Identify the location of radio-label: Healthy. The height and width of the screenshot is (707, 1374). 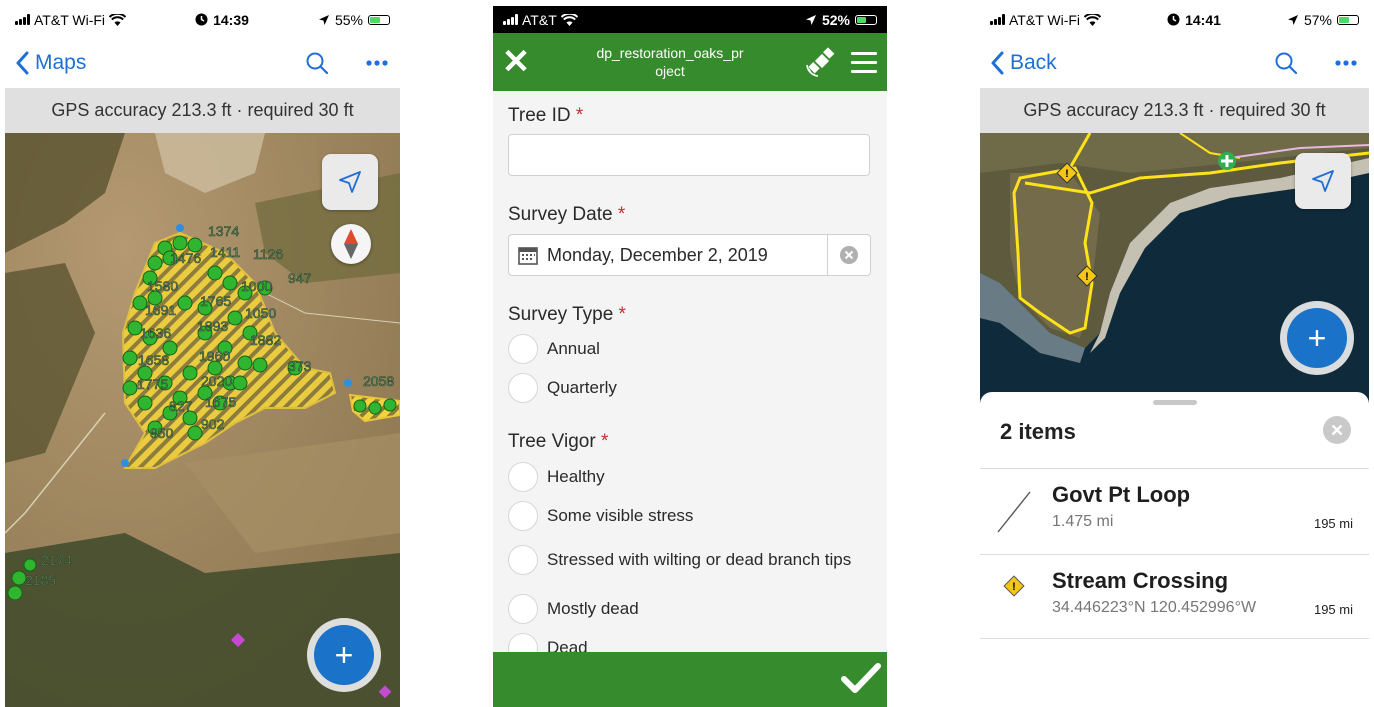
(576, 476).